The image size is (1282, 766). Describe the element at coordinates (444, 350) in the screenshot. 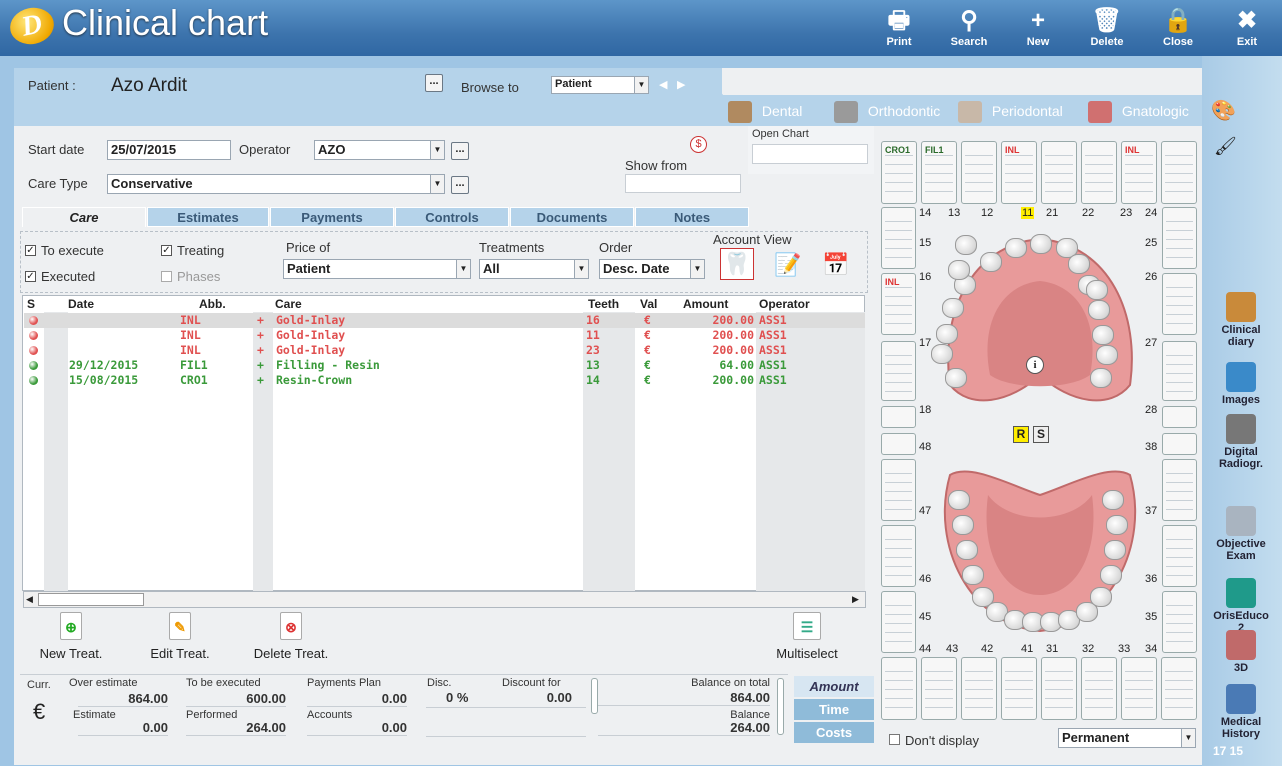

I see `table-row: INL + Gold-Inlay 23 € ASS1 200.00` at that location.